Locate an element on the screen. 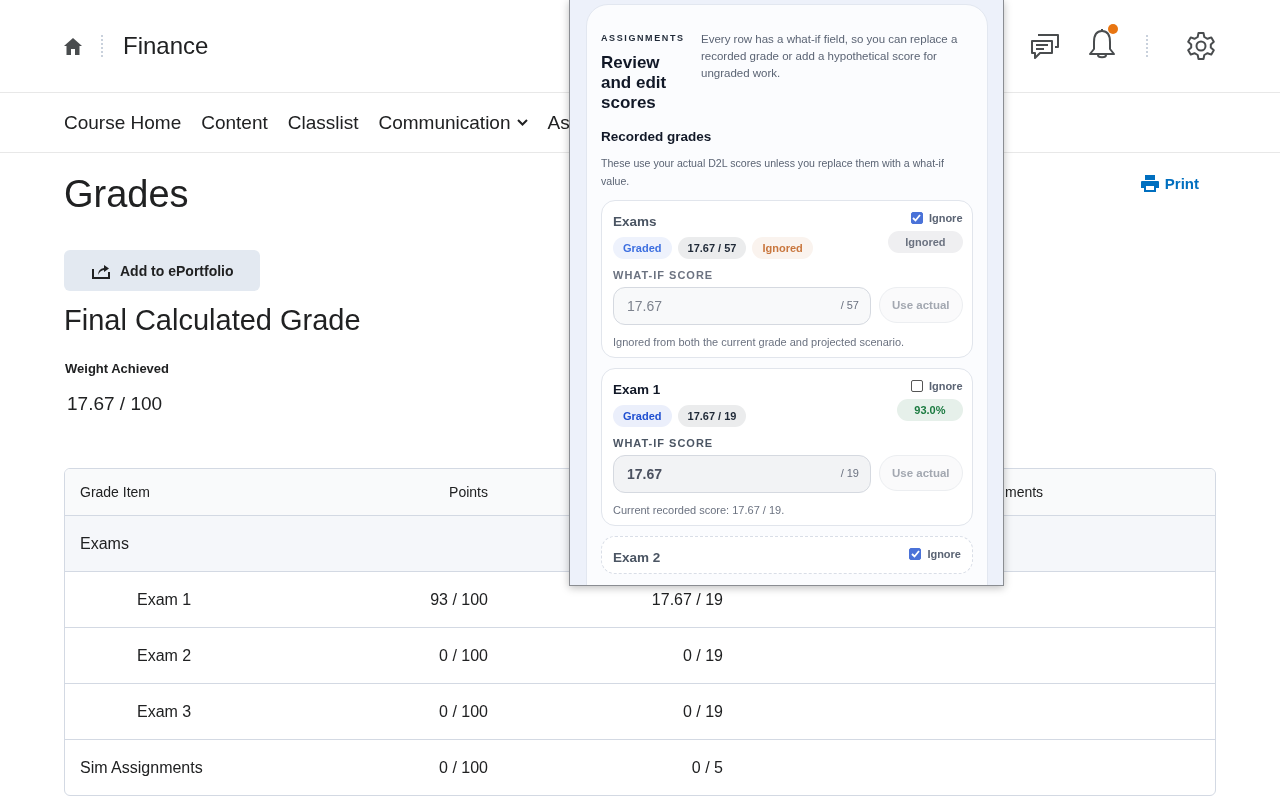 This screenshot has width=1280, height=800. home-icon is located at coordinates (73, 46).